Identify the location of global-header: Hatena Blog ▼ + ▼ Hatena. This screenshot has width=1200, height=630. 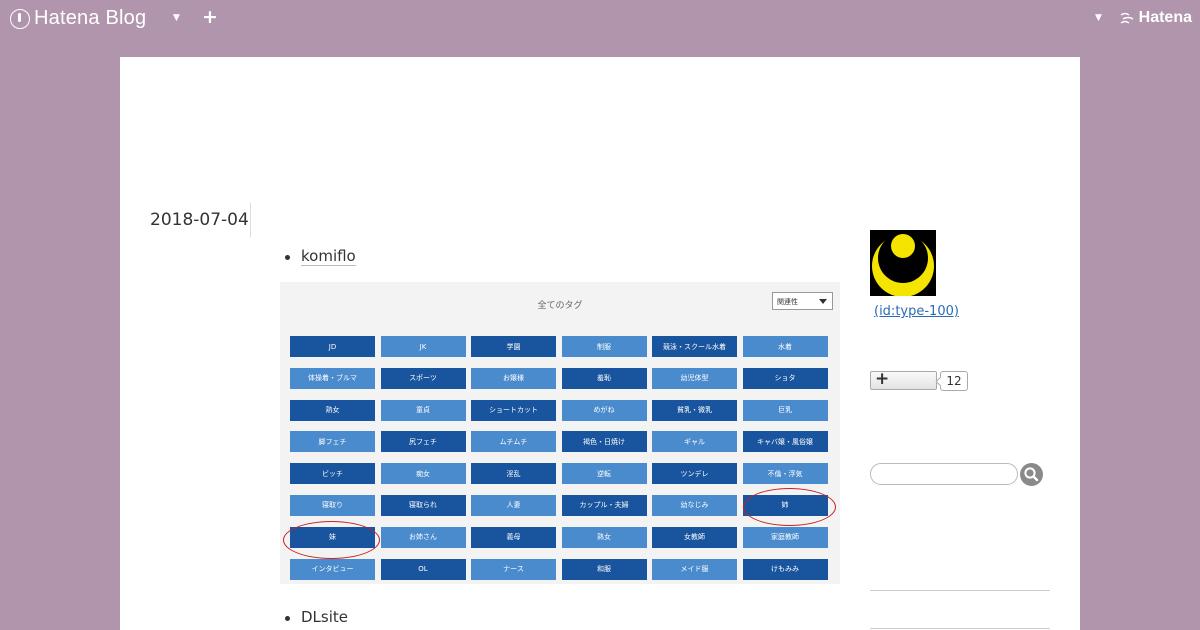
(600, 19).